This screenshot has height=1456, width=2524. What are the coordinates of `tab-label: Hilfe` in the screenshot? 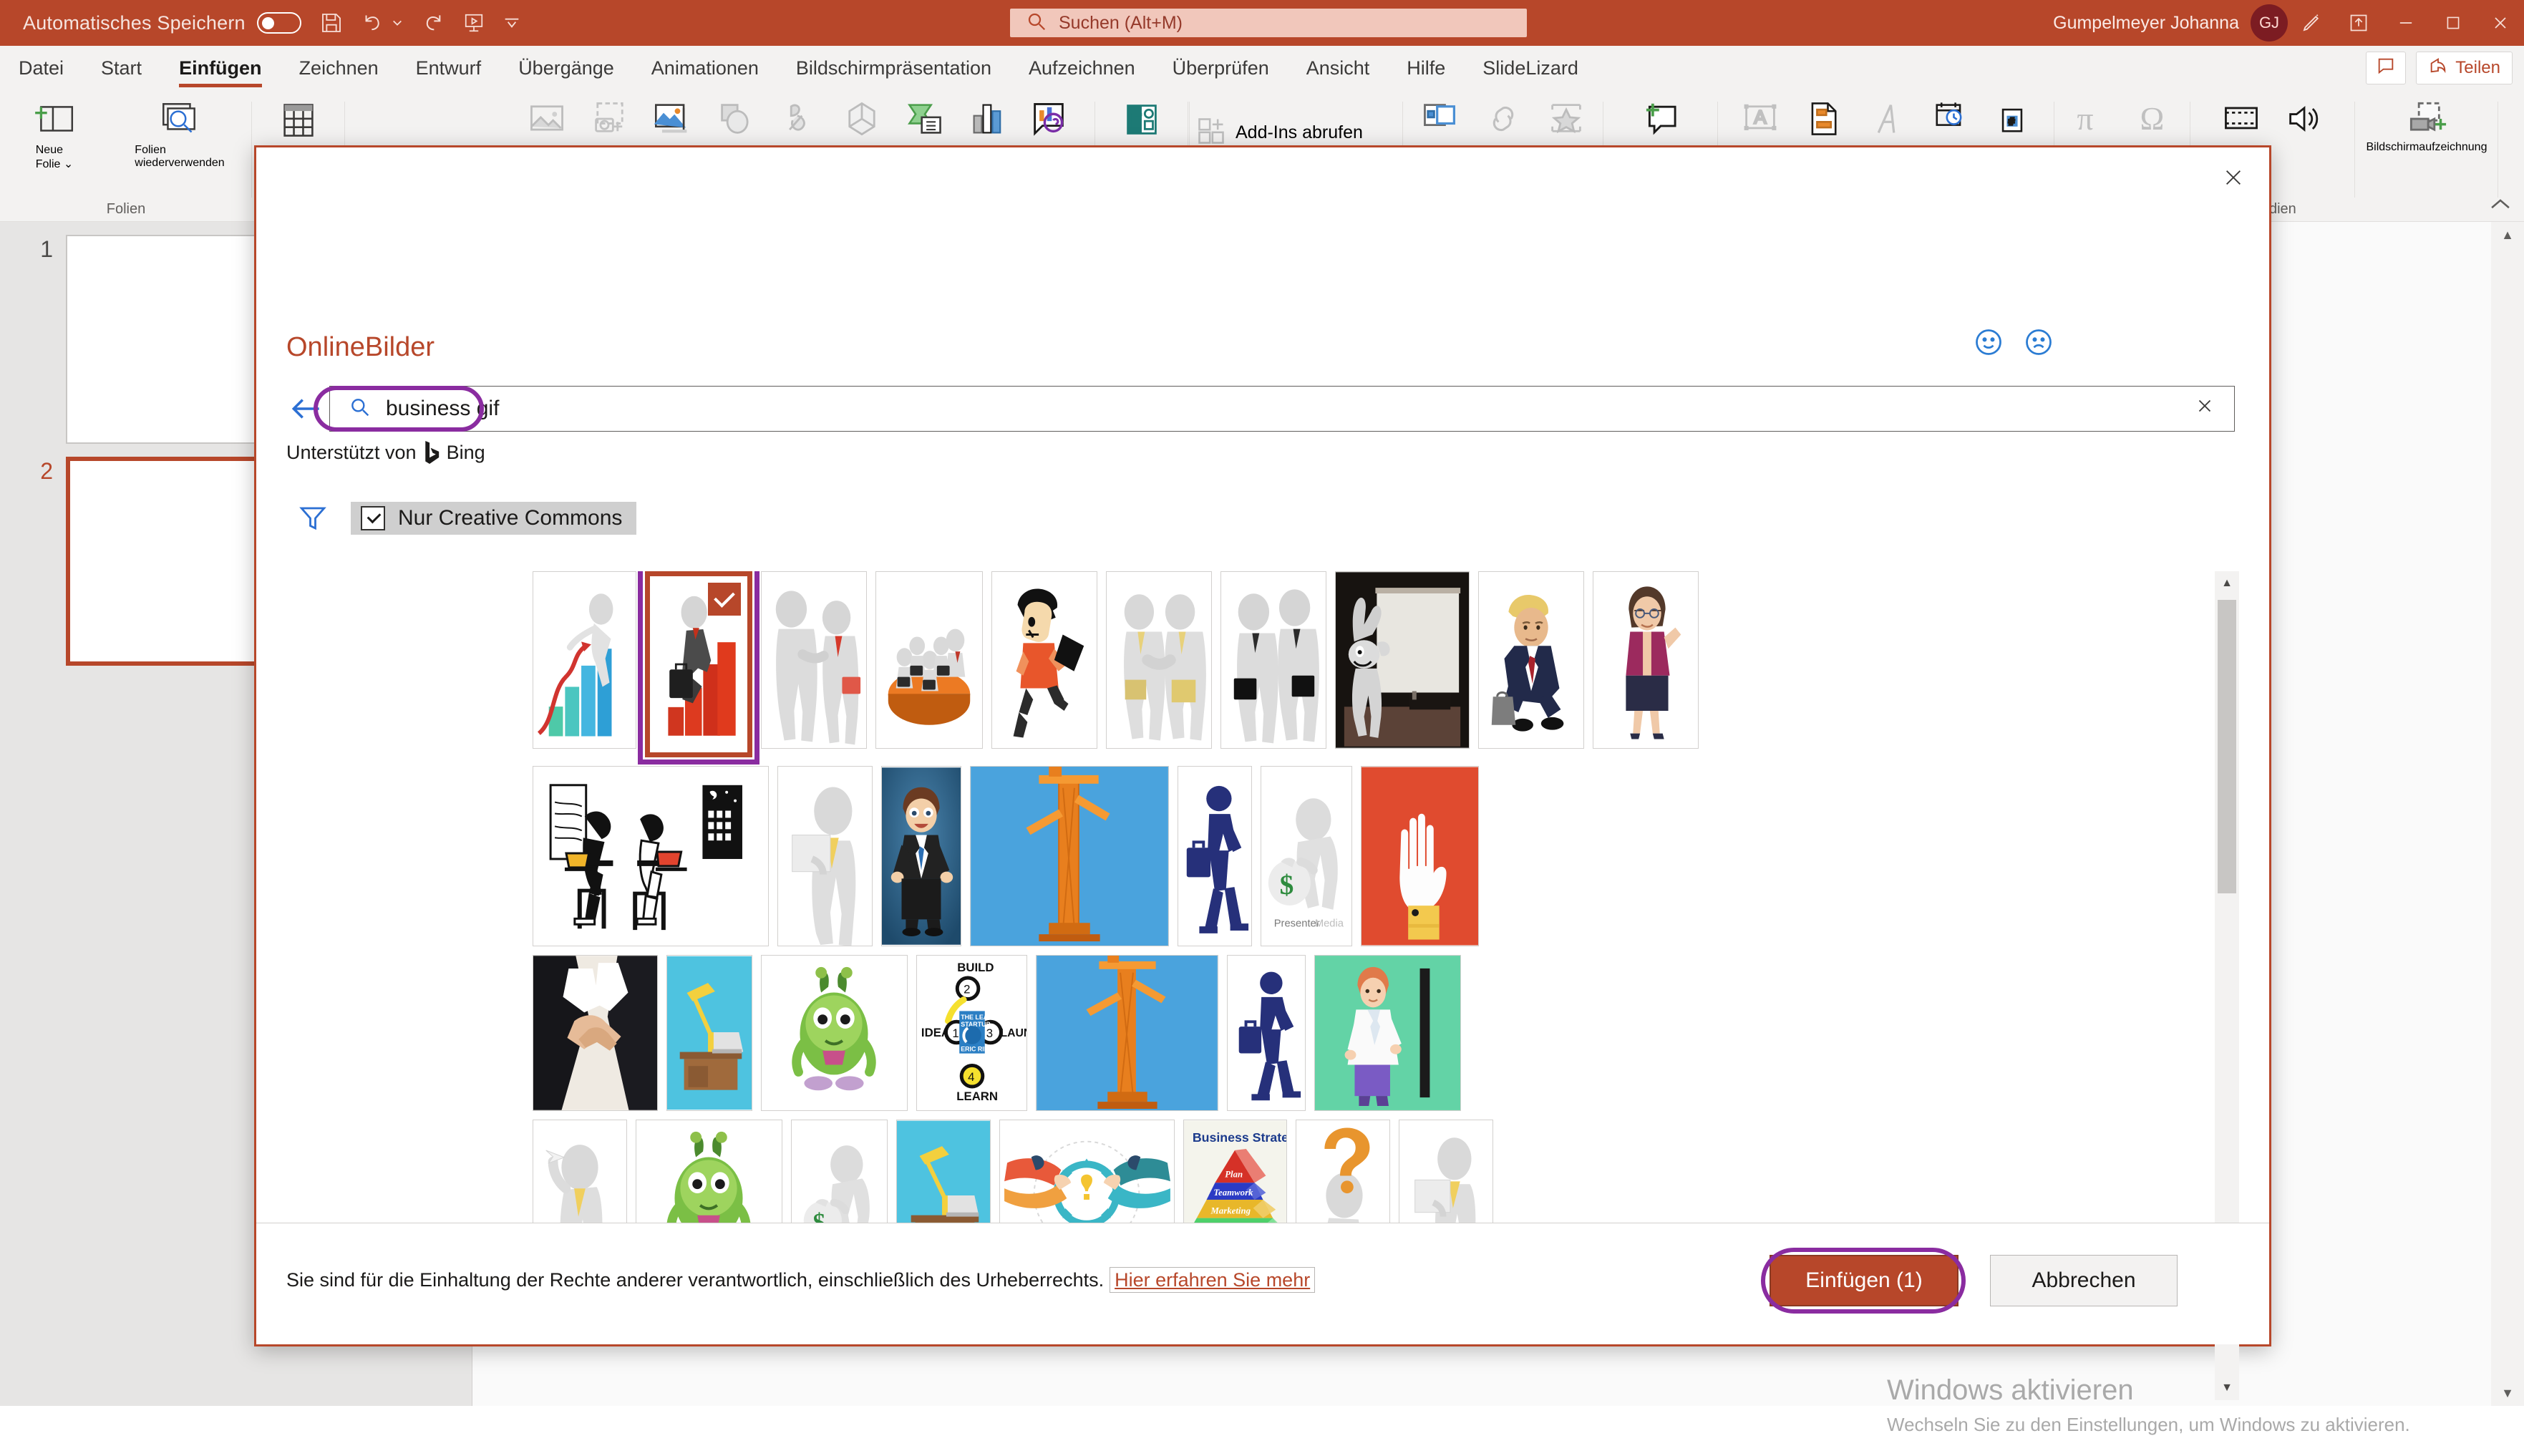 It's located at (1426, 68).